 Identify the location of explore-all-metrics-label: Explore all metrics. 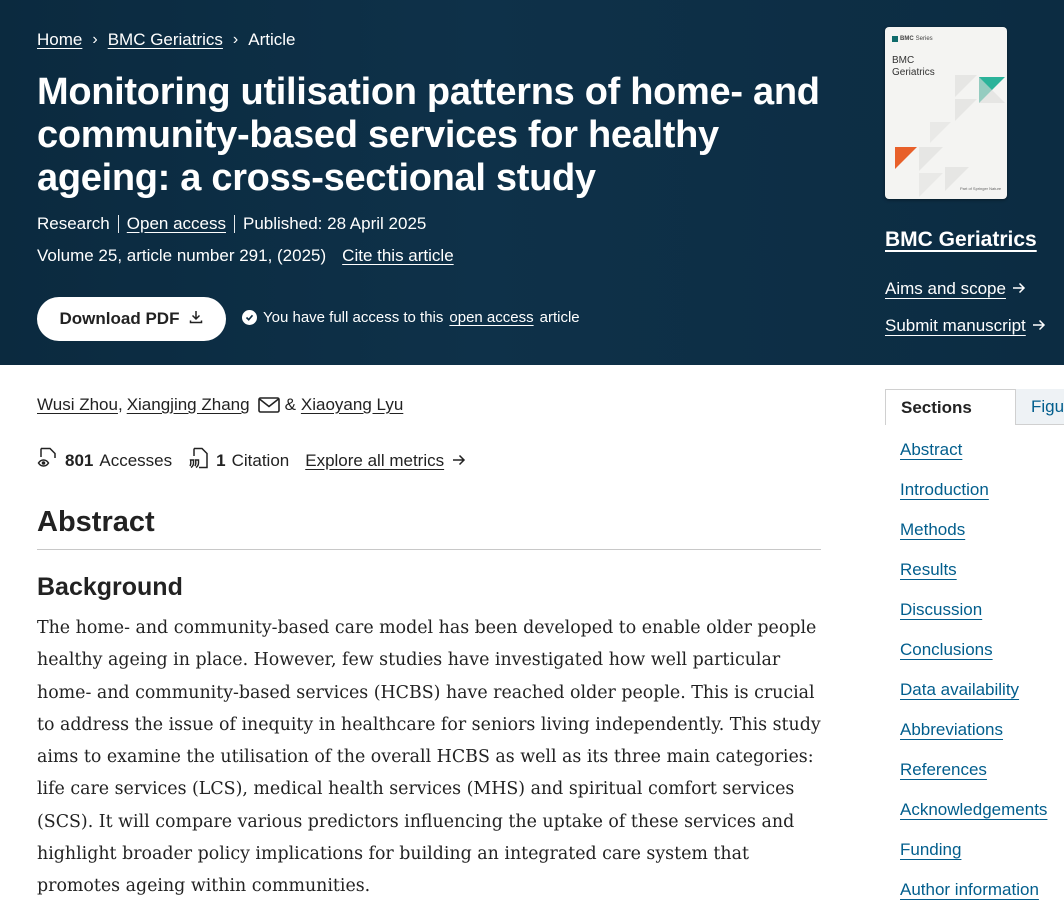
(375, 460).